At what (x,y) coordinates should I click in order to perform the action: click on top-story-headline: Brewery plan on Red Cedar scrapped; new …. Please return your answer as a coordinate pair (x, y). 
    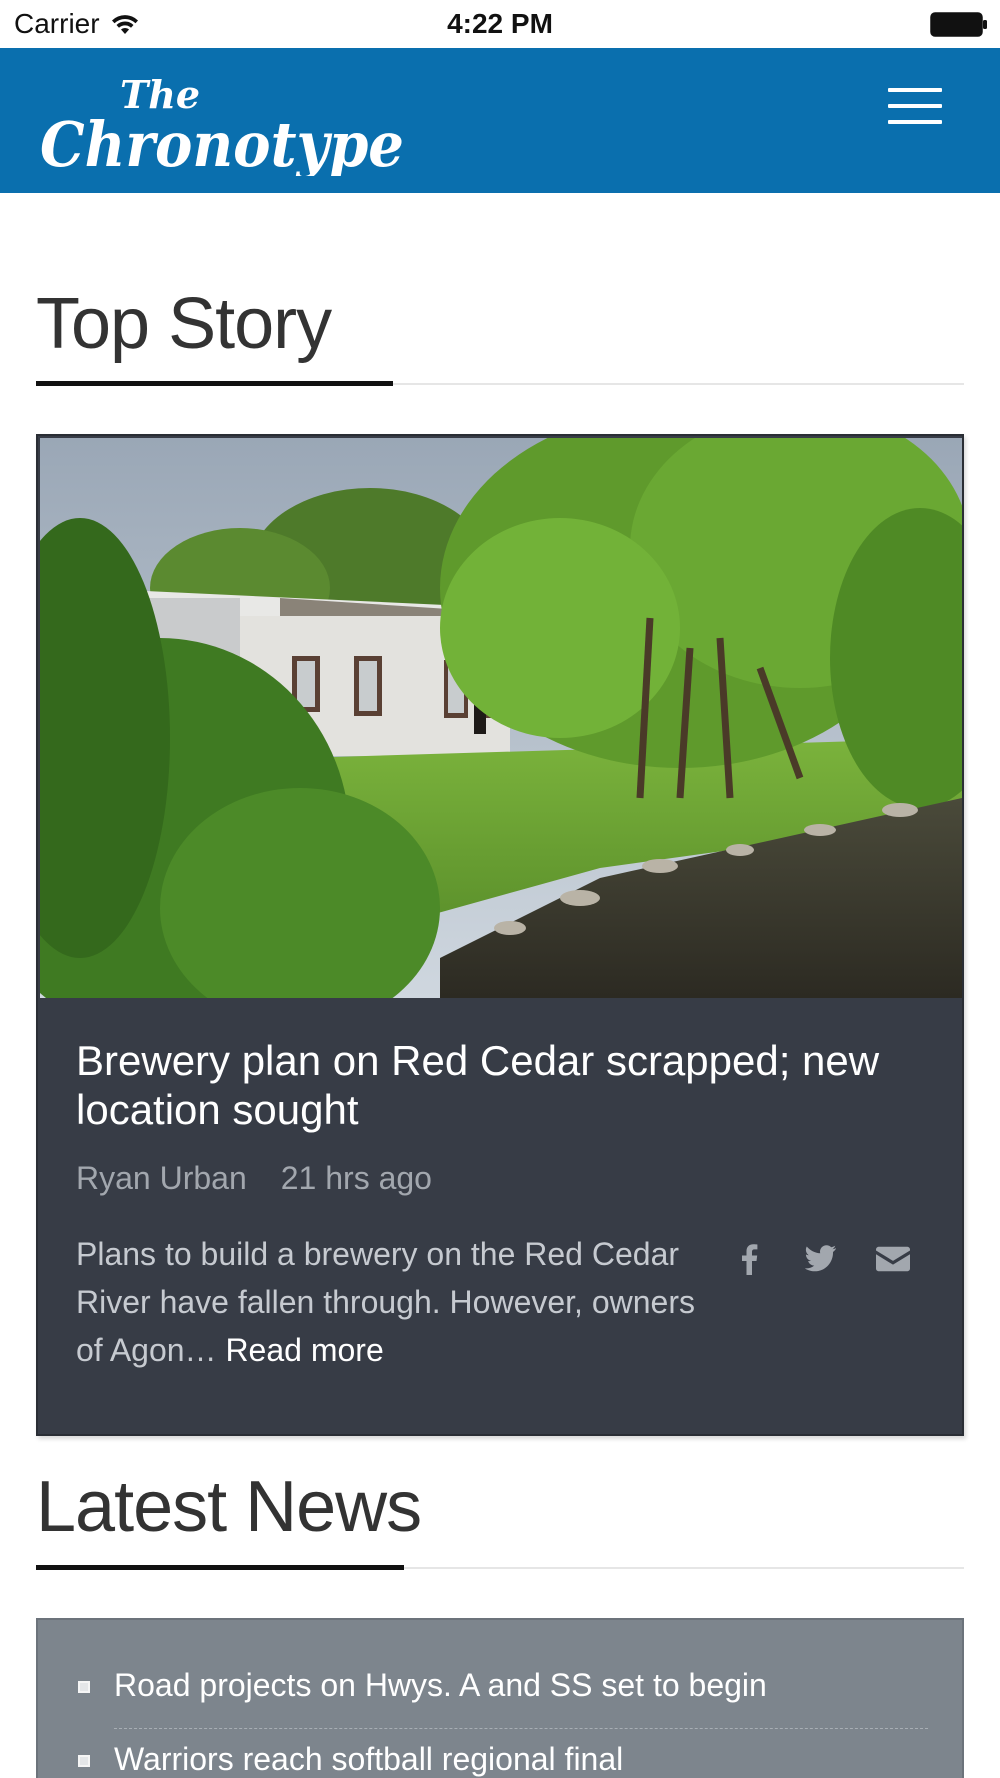
    Looking at the image, I should click on (491, 1085).